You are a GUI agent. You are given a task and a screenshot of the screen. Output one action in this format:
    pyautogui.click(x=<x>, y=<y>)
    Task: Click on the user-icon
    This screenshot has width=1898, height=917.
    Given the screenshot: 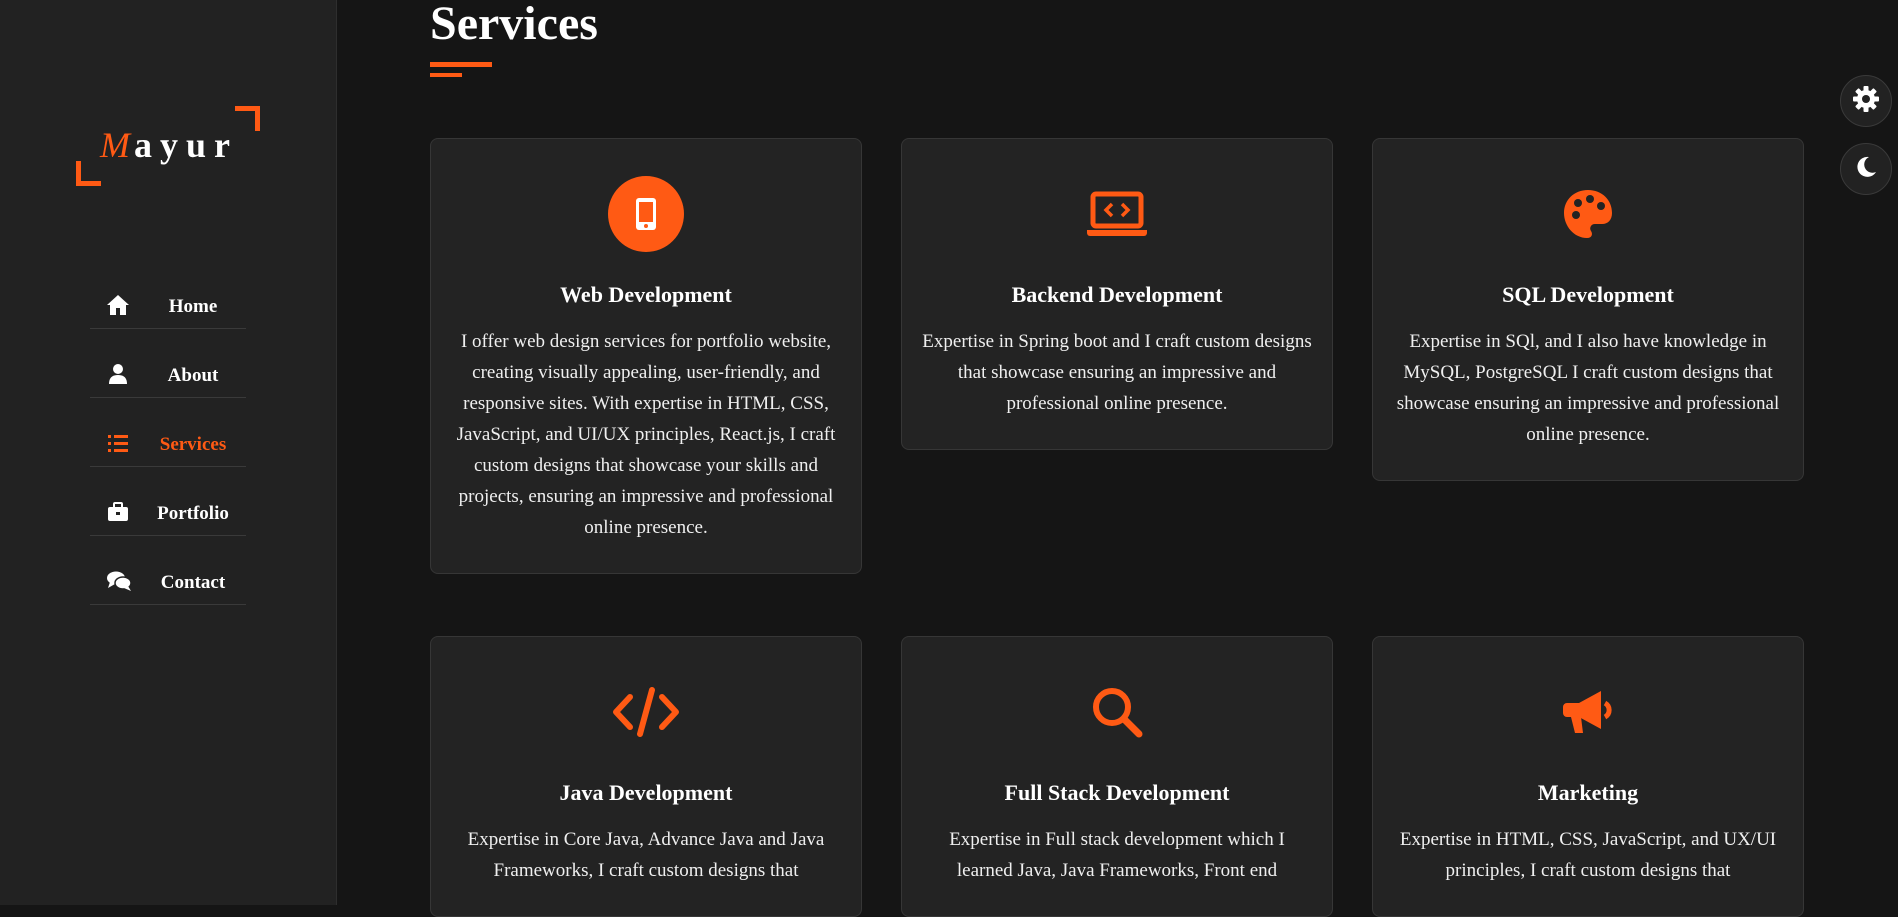 What is the action you would take?
    pyautogui.click(x=118, y=374)
    